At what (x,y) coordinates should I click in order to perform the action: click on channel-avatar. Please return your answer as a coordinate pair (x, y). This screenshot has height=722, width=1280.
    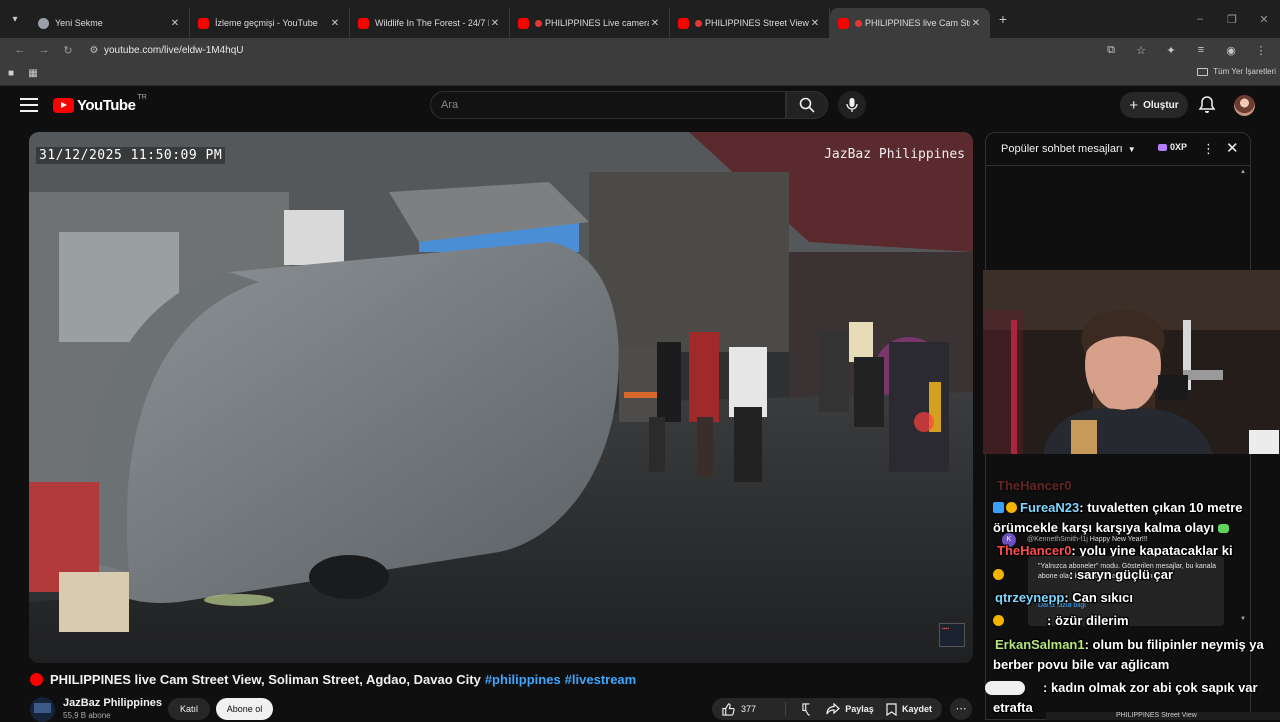
    Looking at the image, I should click on (42, 709).